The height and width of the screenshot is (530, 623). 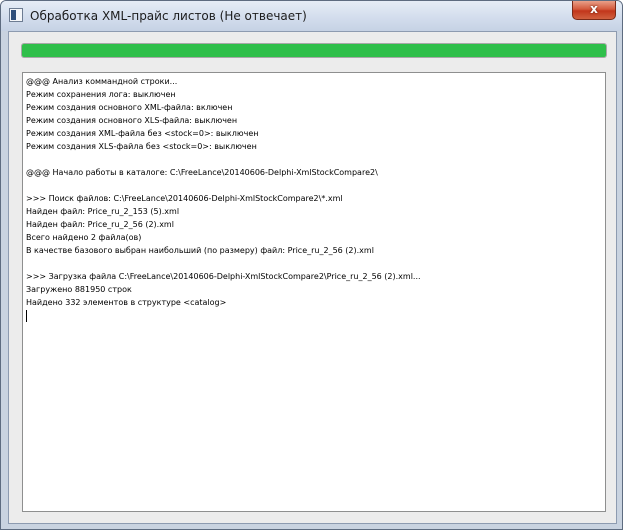 What do you see at coordinates (103, 211) in the screenshot?
I see `log-line: Найден файл: Price_ru_2_153 (5).xml` at bounding box center [103, 211].